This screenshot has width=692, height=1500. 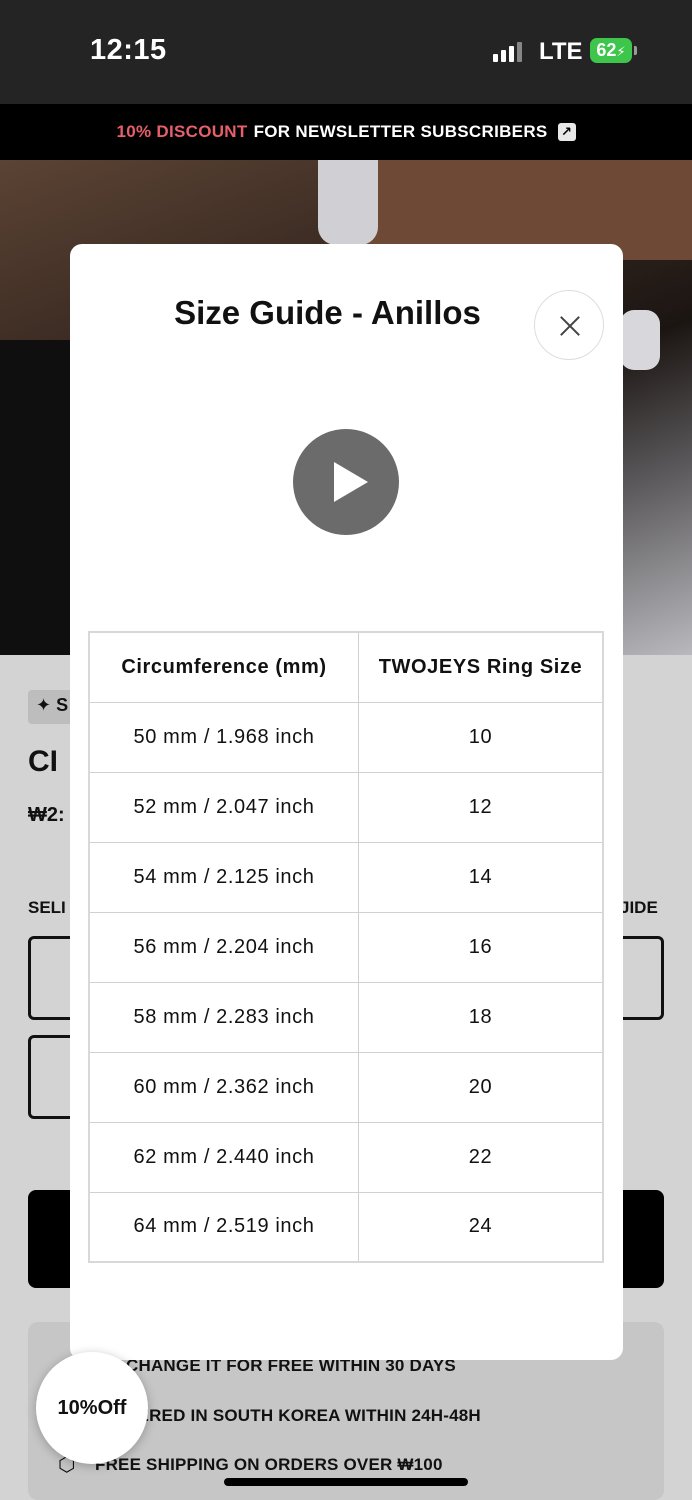 What do you see at coordinates (223, 1087) in the screenshot?
I see `cell-circumference: 60 mm / 2.362 inch` at bounding box center [223, 1087].